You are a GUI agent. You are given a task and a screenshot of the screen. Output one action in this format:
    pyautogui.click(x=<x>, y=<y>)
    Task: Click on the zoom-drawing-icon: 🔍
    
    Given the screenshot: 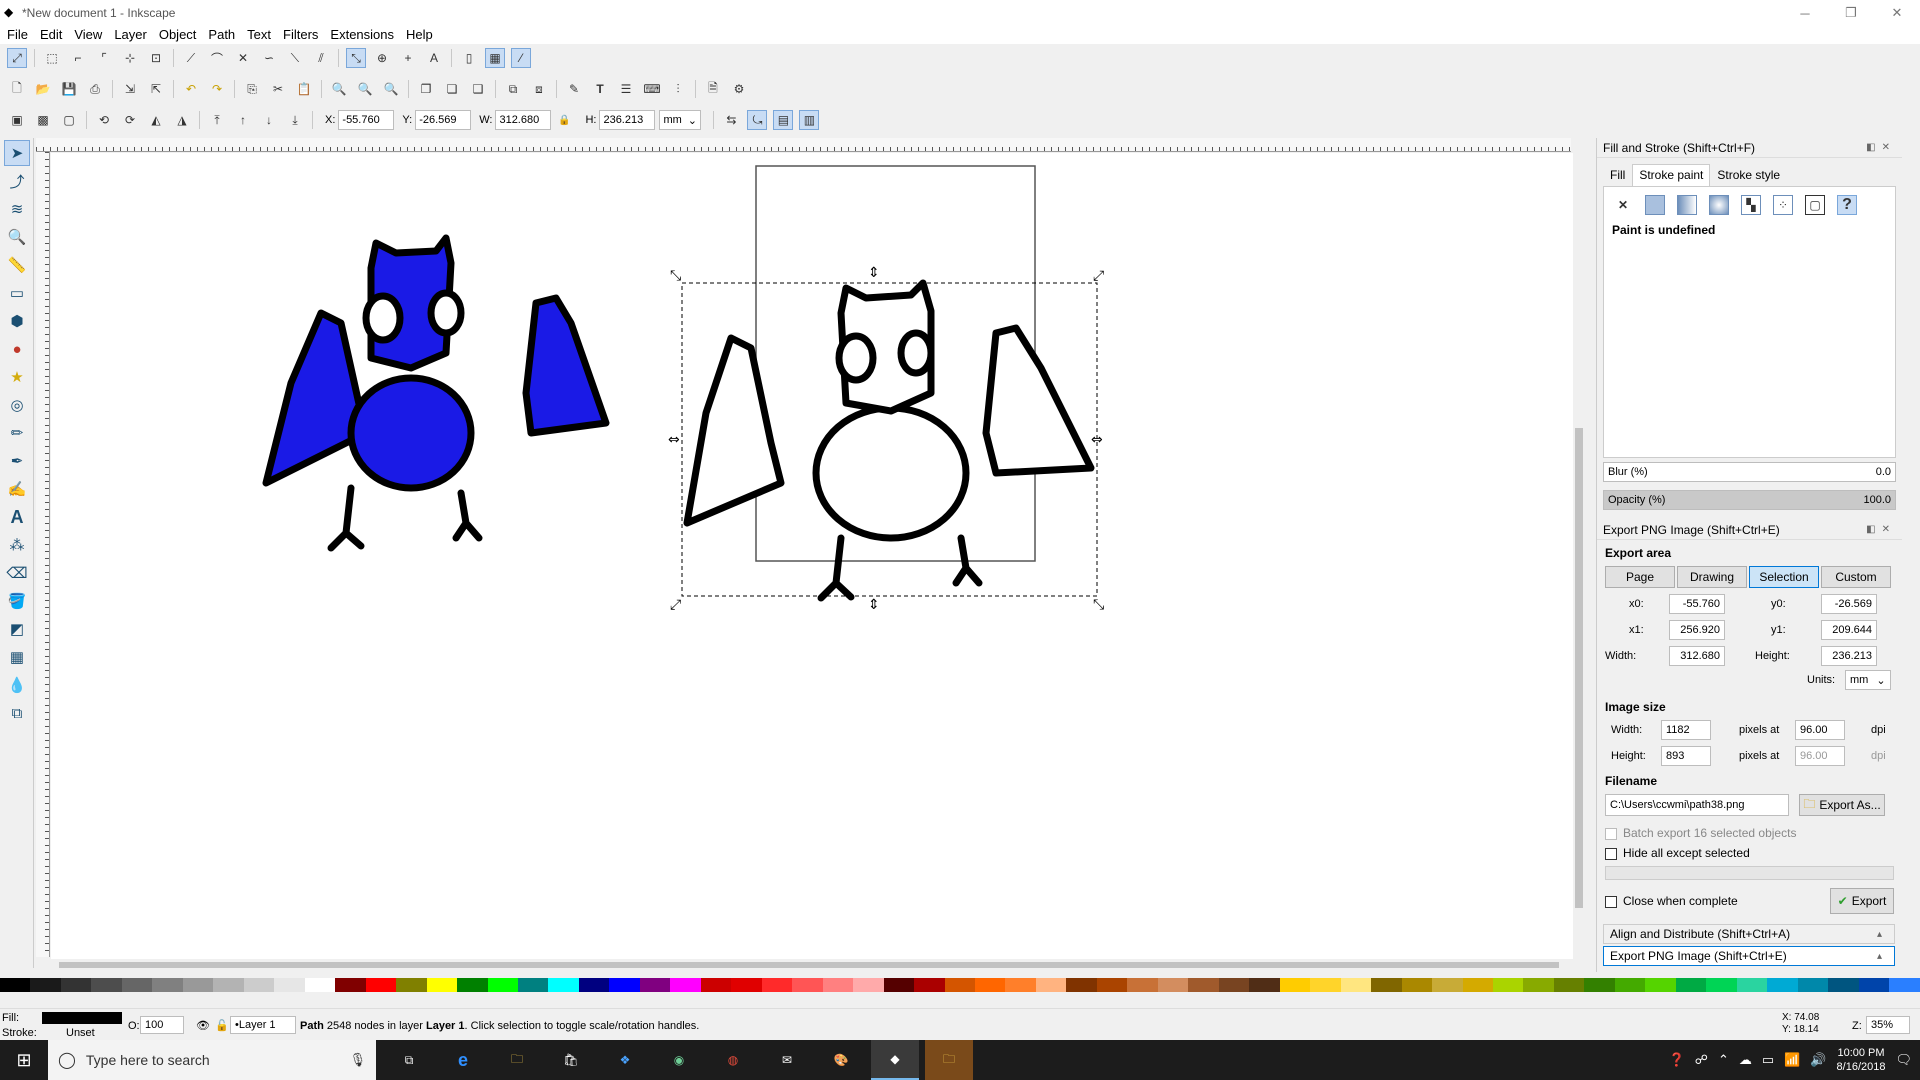 What is the action you would take?
    pyautogui.click(x=365, y=89)
    